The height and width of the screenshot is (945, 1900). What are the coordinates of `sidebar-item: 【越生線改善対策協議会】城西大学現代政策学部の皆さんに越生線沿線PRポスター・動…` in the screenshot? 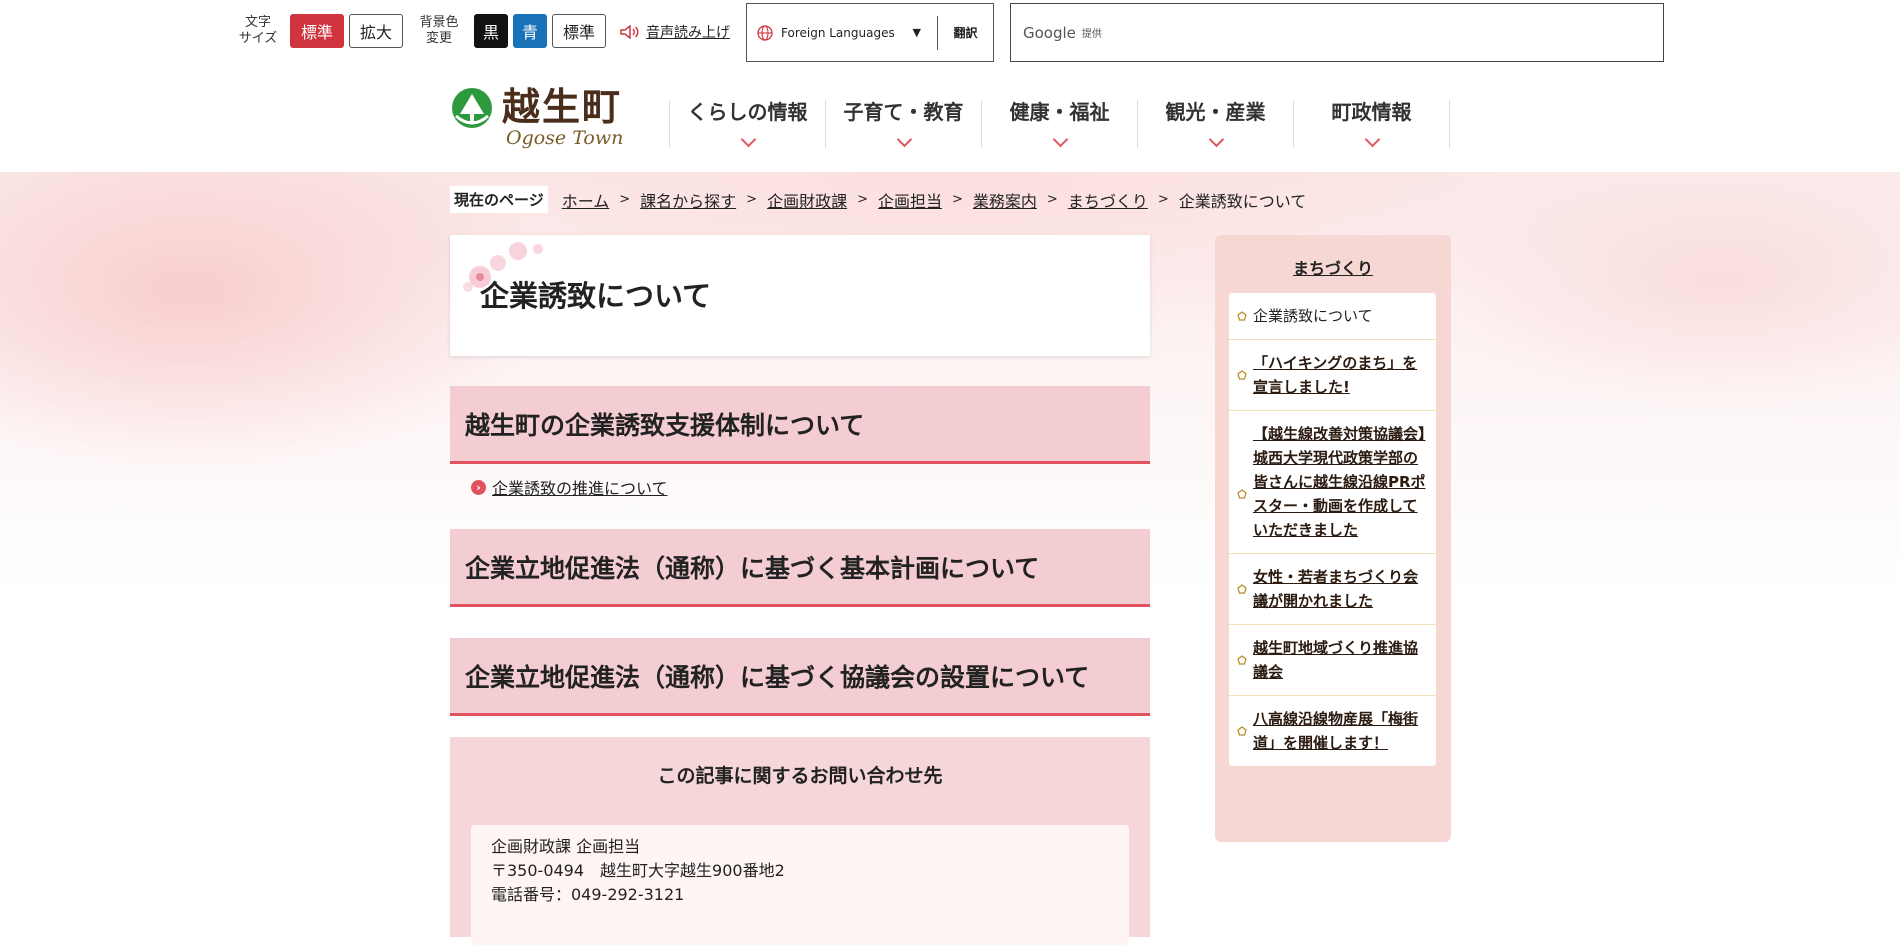 It's located at (1332, 482).